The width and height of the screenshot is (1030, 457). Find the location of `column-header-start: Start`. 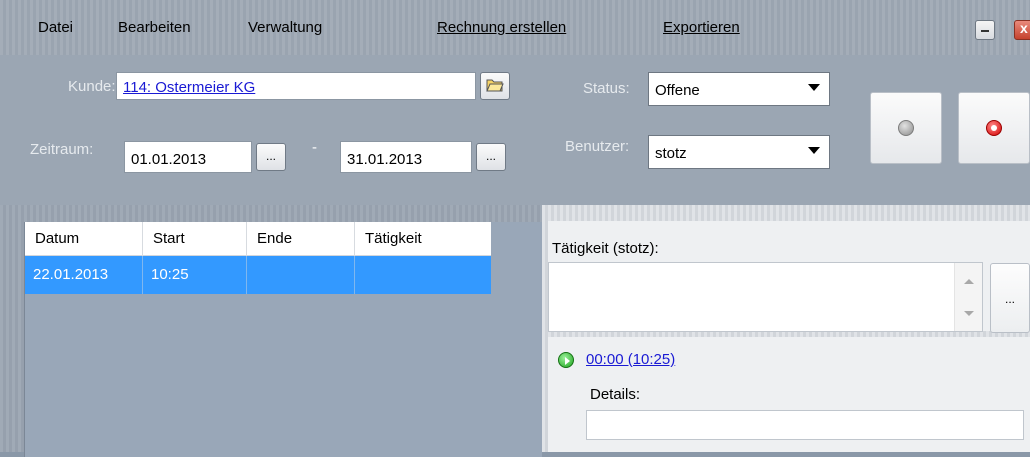

column-header-start: Start is located at coordinates (195, 239).